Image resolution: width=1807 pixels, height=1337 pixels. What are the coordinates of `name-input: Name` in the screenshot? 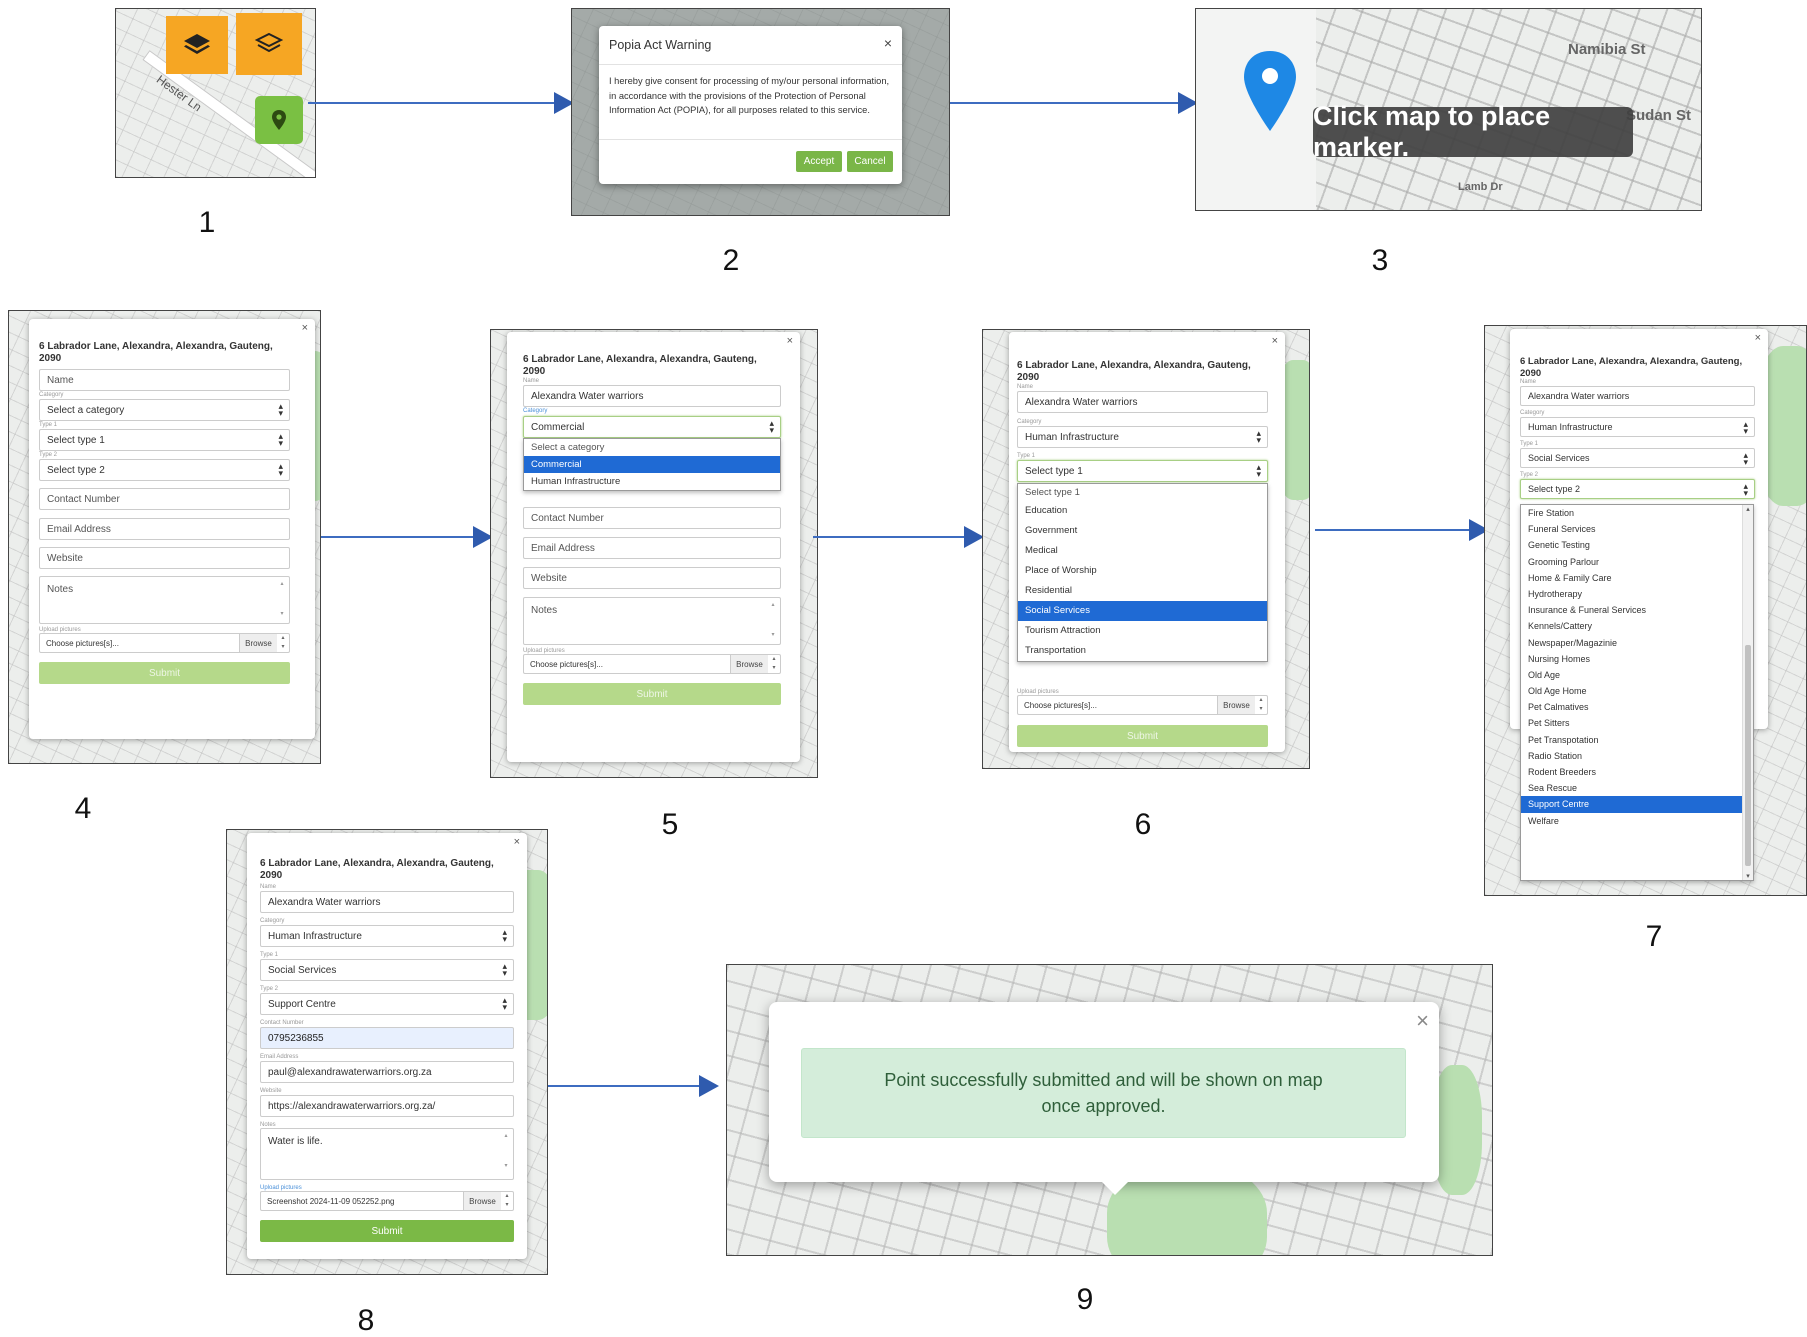 It's located at (164, 380).